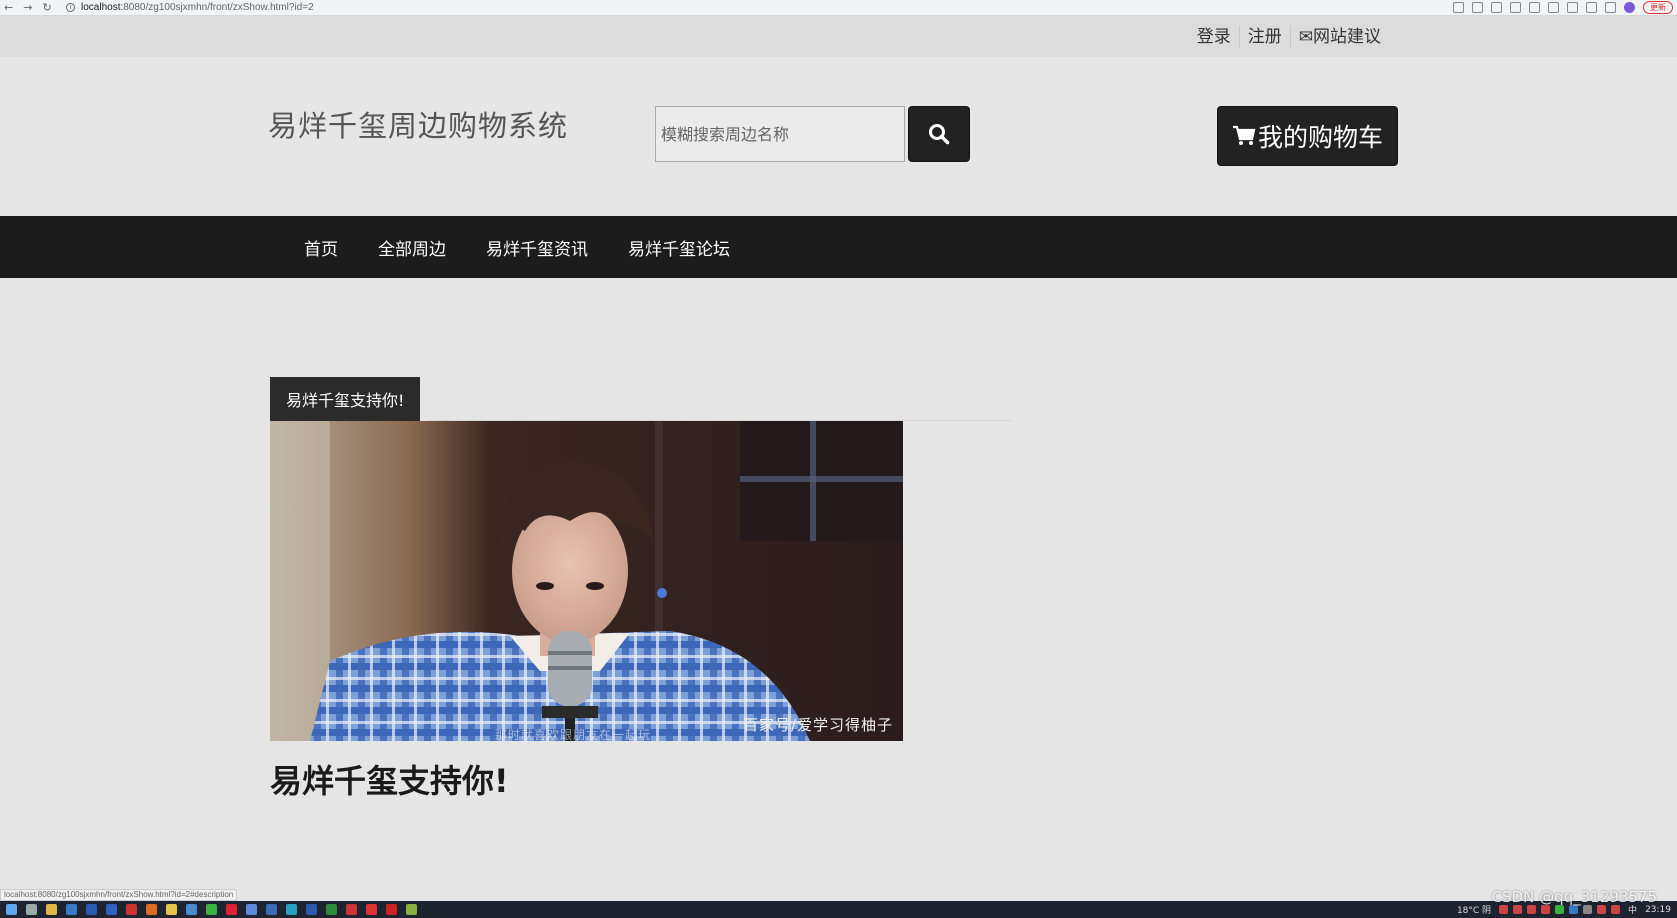  Describe the element at coordinates (817, 725) in the screenshot. I see `image-watermark: 百家号/爱学习得柚子` at that location.